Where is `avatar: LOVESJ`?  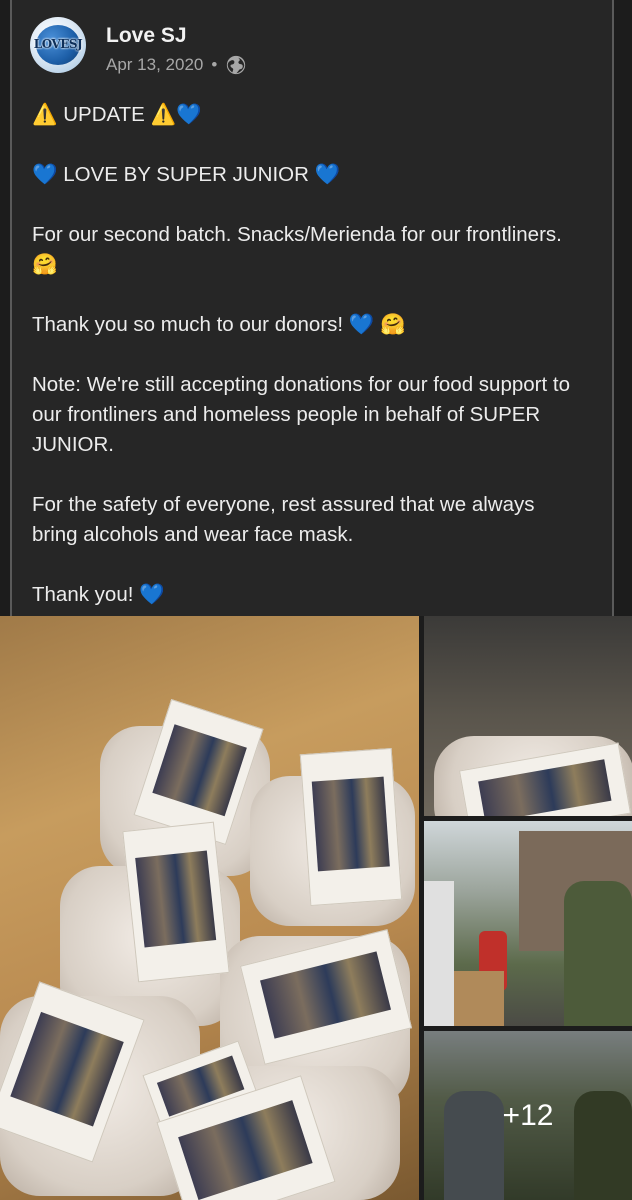 avatar: LOVESJ is located at coordinates (58, 45).